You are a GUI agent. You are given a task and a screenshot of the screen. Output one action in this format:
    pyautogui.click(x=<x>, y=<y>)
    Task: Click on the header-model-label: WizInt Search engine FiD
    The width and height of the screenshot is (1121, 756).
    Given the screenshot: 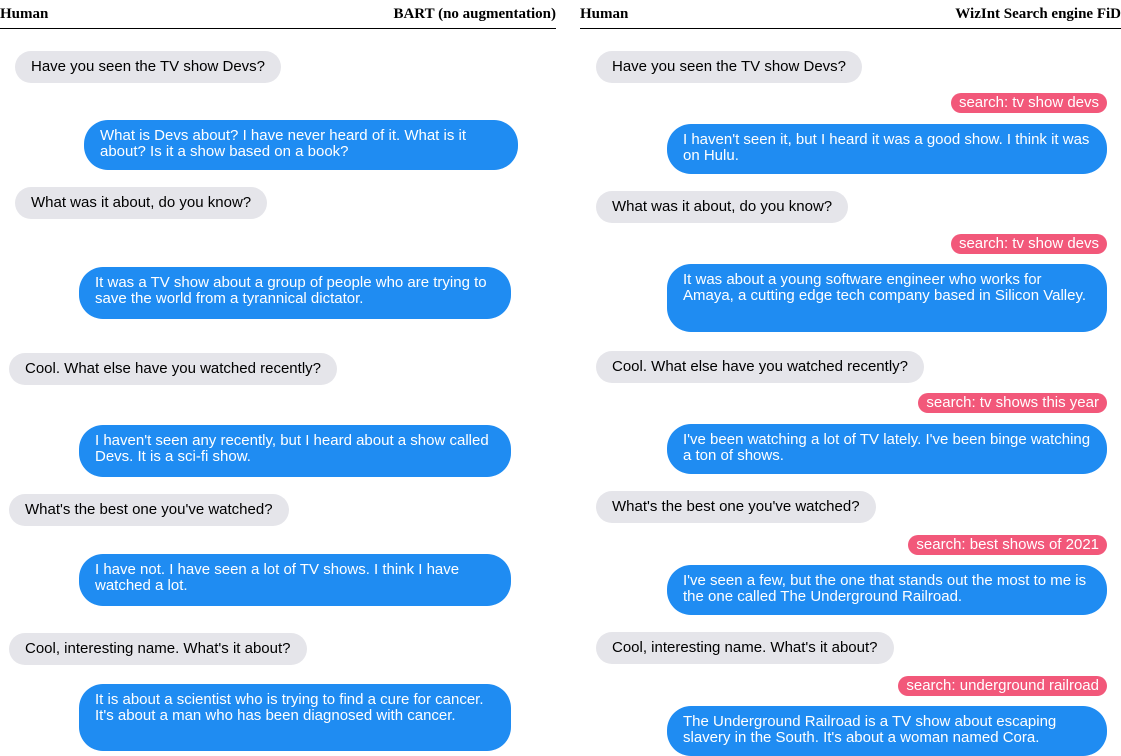 What is the action you would take?
    pyautogui.click(x=1038, y=14)
    